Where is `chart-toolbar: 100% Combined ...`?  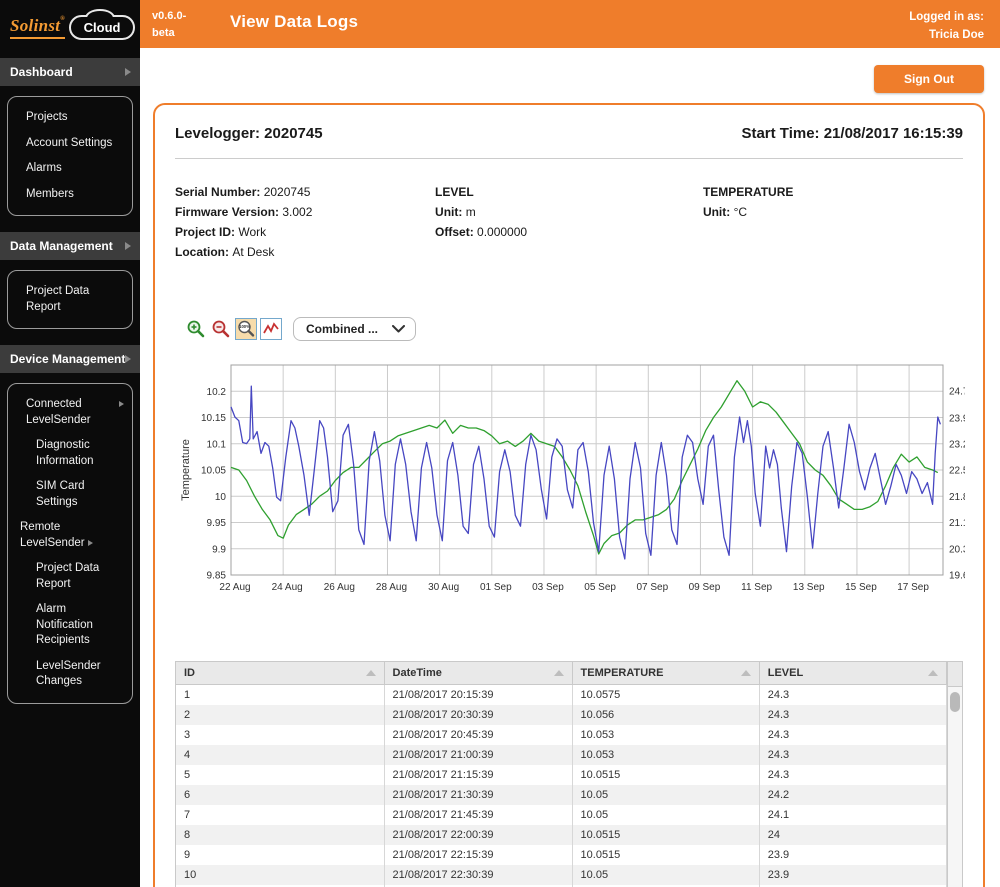 chart-toolbar: 100% Combined ... is located at coordinates (574, 329).